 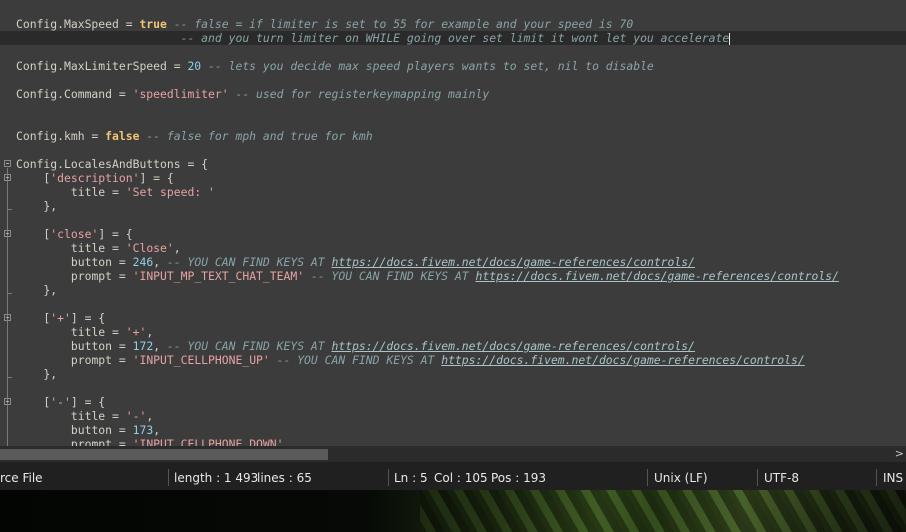 I want to click on code-line: ['close'] = {, so click(x=461, y=234).